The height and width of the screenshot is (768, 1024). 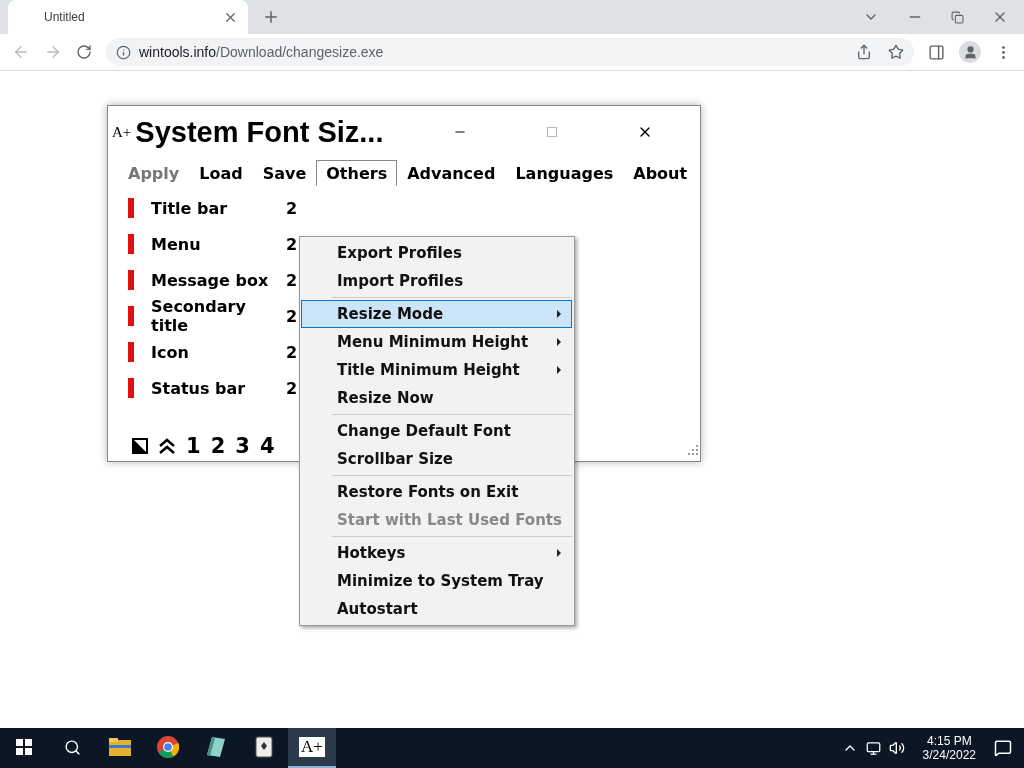 What do you see at coordinates (123, 52) in the screenshot?
I see `info-icon` at bounding box center [123, 52].